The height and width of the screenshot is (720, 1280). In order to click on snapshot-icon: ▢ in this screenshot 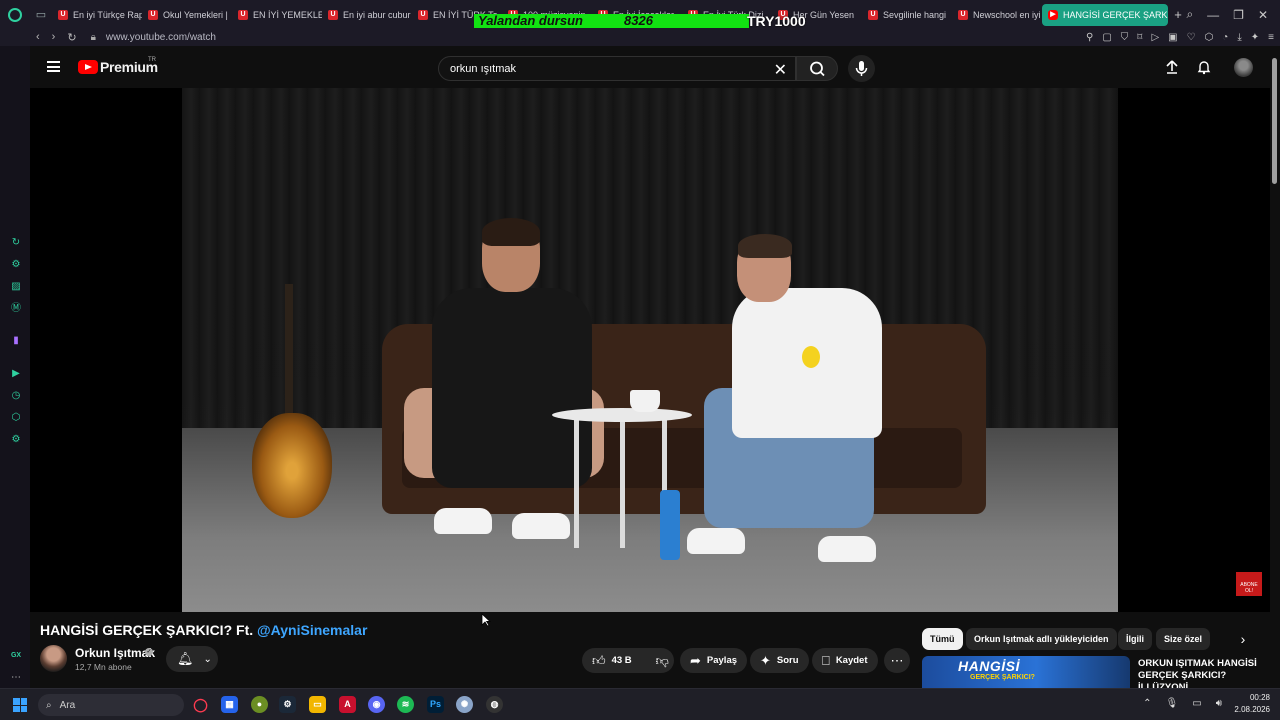, I will do `click(1106, 37)`.